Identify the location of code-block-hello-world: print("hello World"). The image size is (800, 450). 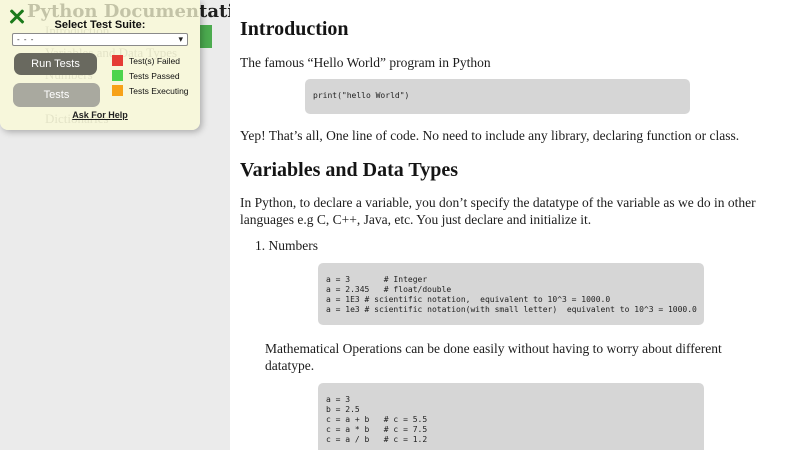
(497, 96).